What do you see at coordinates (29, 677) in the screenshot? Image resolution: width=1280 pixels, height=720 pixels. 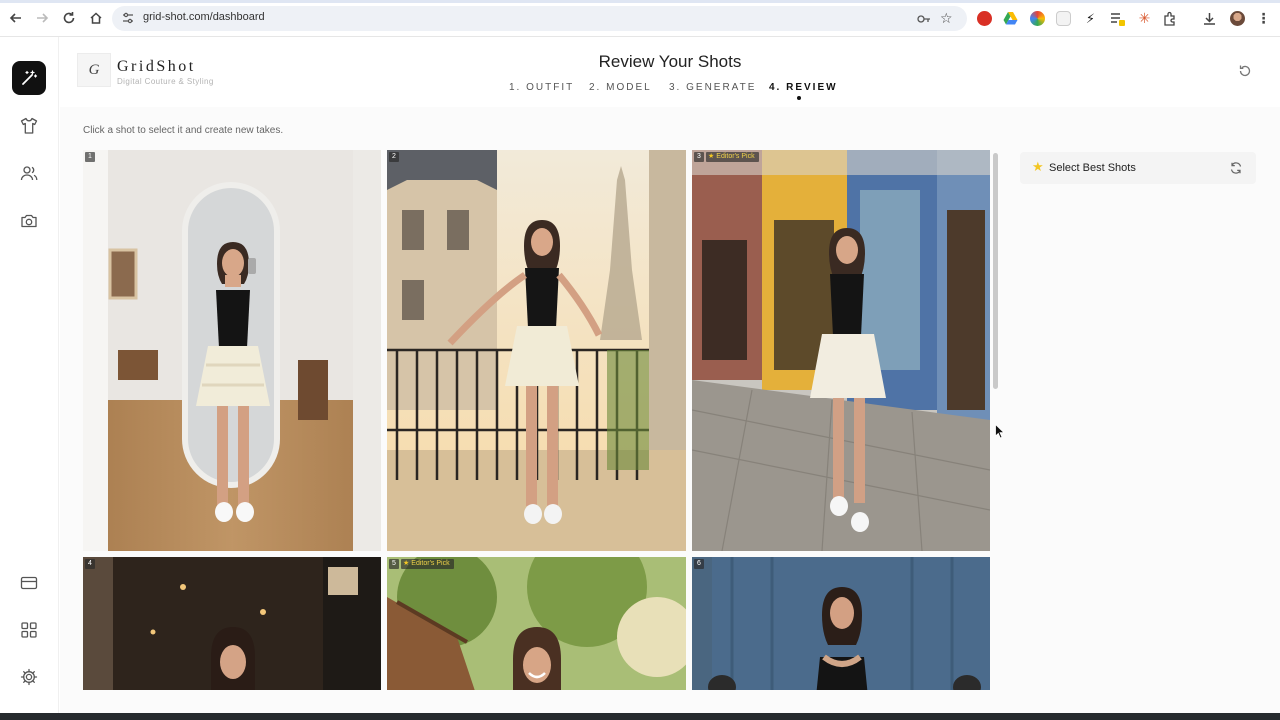 I see `settings-icon` at bounding box center [29, 677].